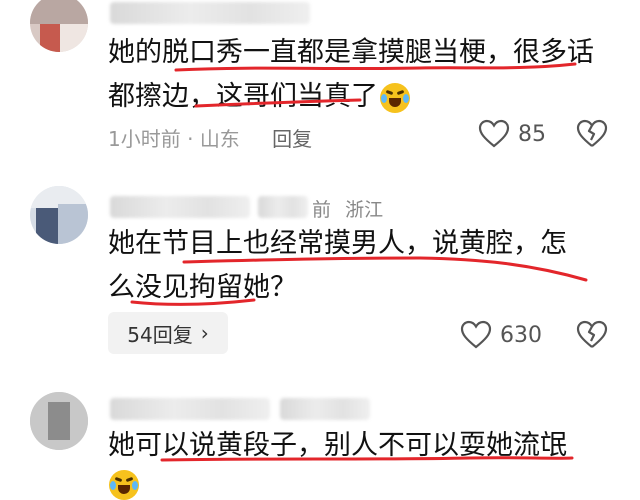 Image resolution: width=640 pixels, height=500 pixels. Describe the element at coordinates (521, 335) in the screenshot. I see `like-count: 630` at that location.